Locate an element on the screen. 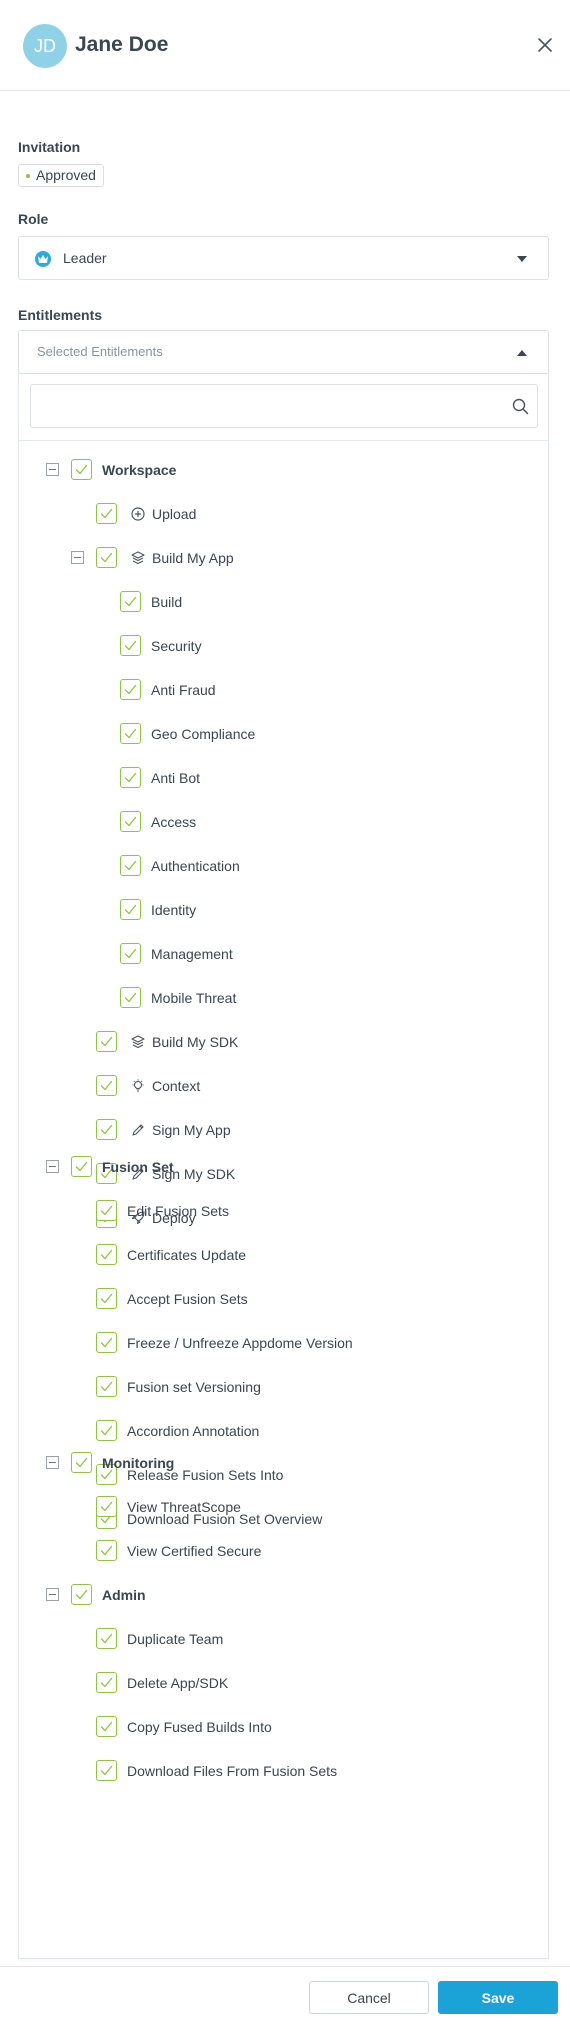 This screenshot has height=2030, width=570. tree-subitem: Geo Compliance is located at coordinates (283, 735).